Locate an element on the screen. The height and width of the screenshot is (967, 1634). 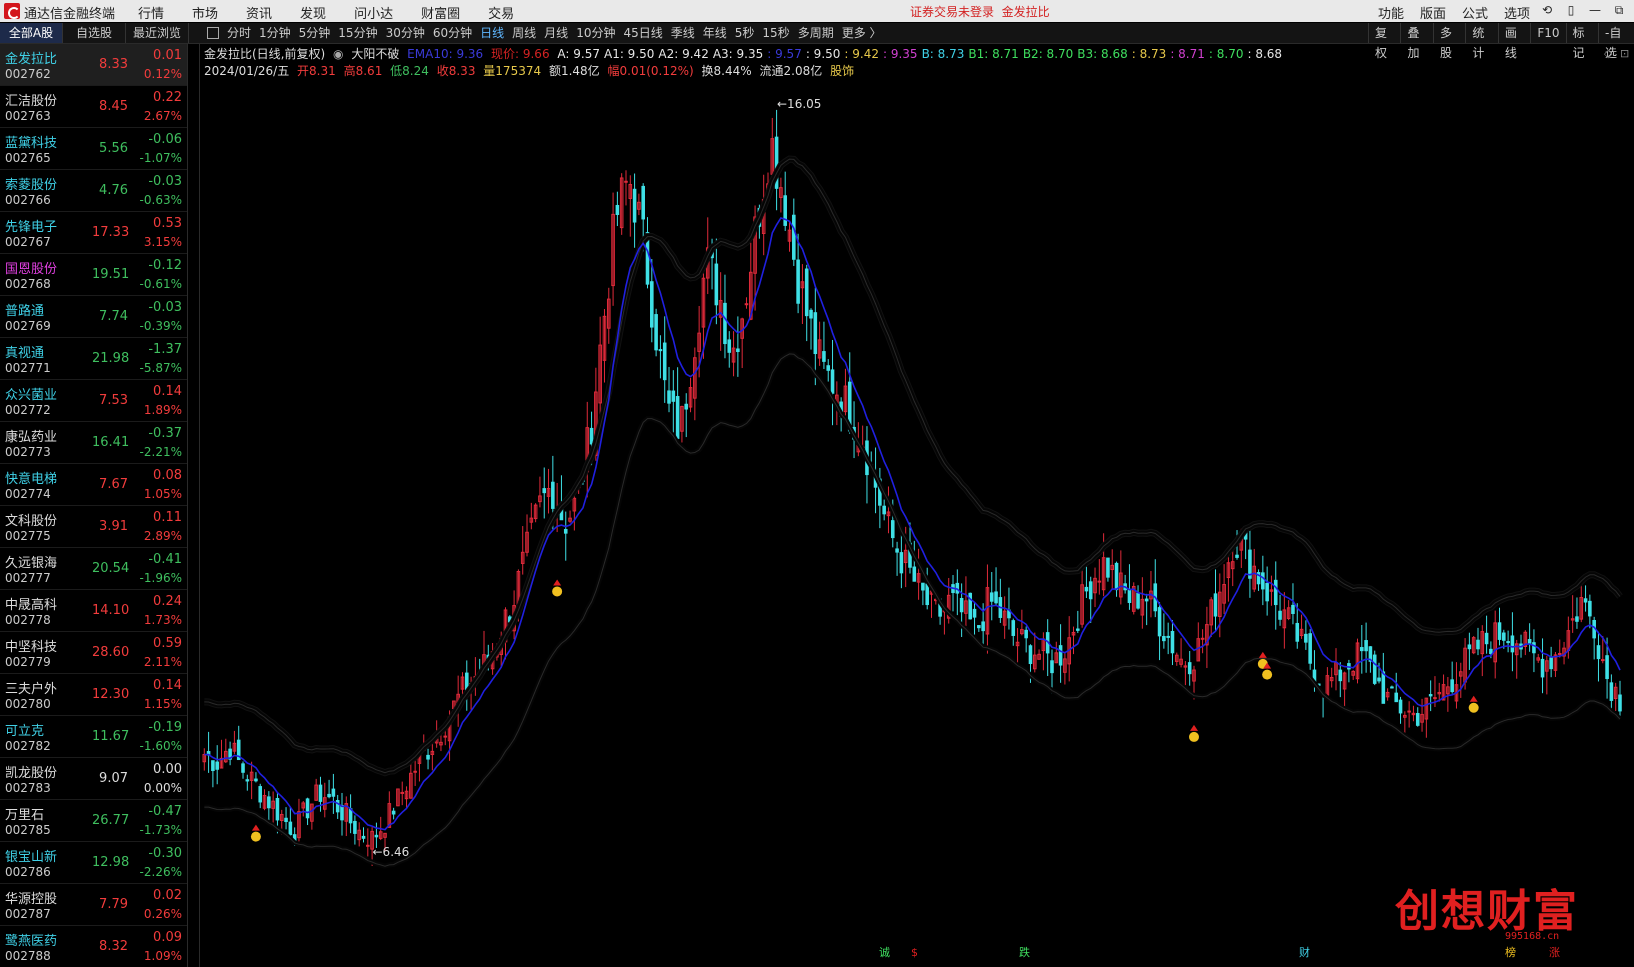
stock-row: 中坚科技 002779 28.60 0.59 2.11% is located at coordinates (93, 653).